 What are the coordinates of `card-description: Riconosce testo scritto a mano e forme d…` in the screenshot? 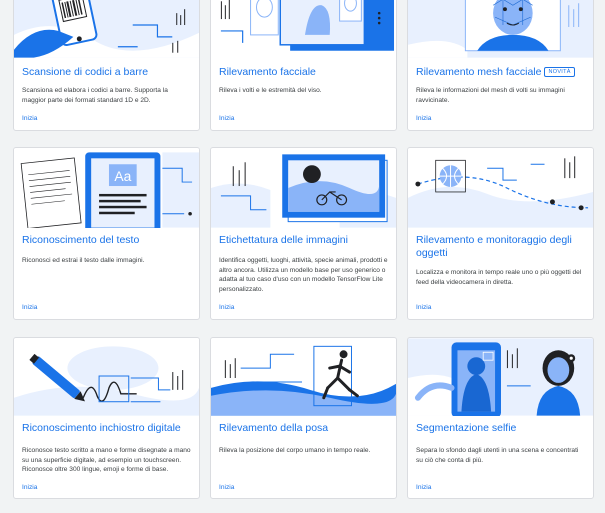 It's located at (106, 460).